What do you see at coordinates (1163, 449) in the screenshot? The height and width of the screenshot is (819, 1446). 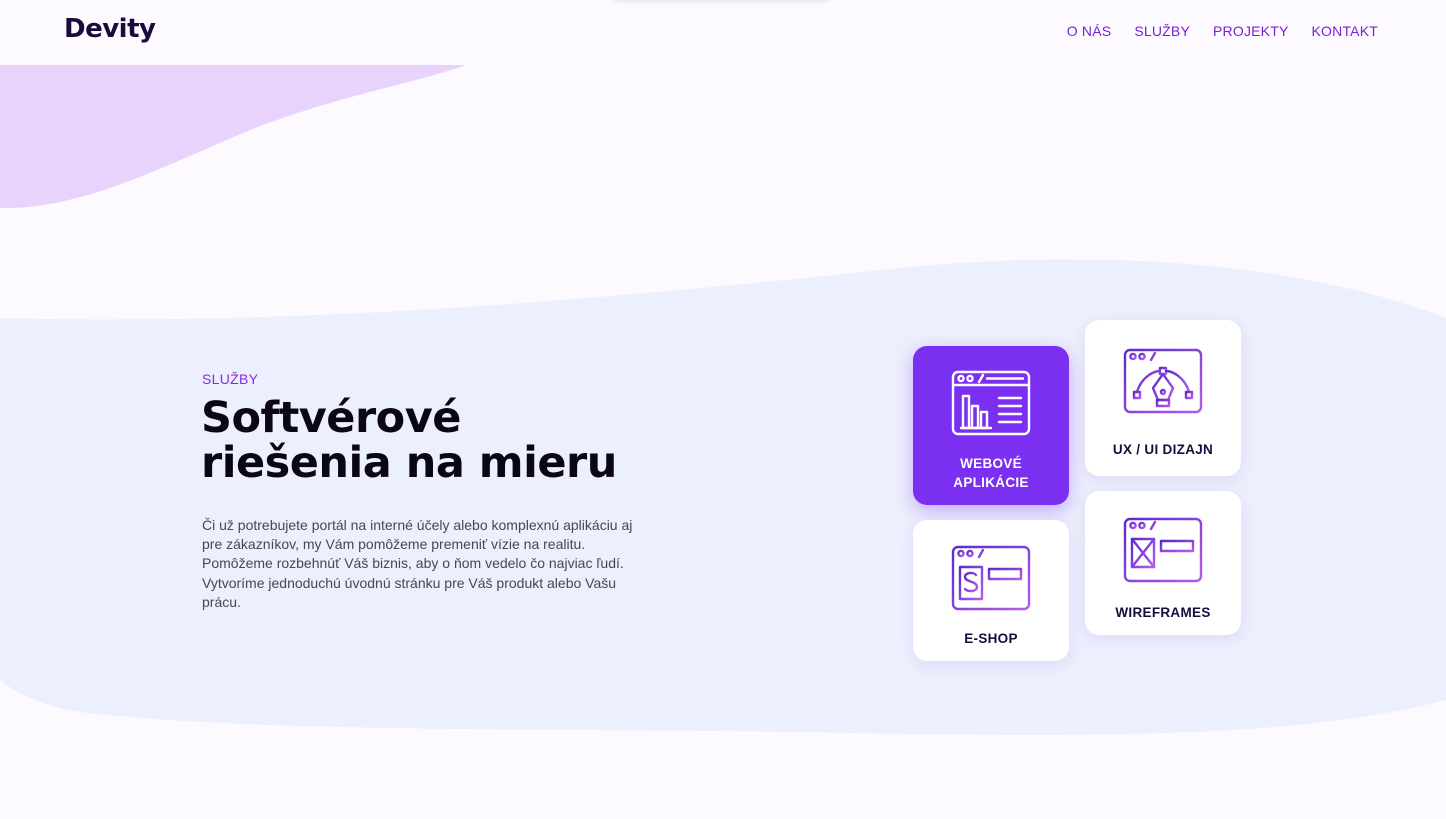 I see `card-label: UX / UI DIZAJN` at bounding box center [1163, 449].